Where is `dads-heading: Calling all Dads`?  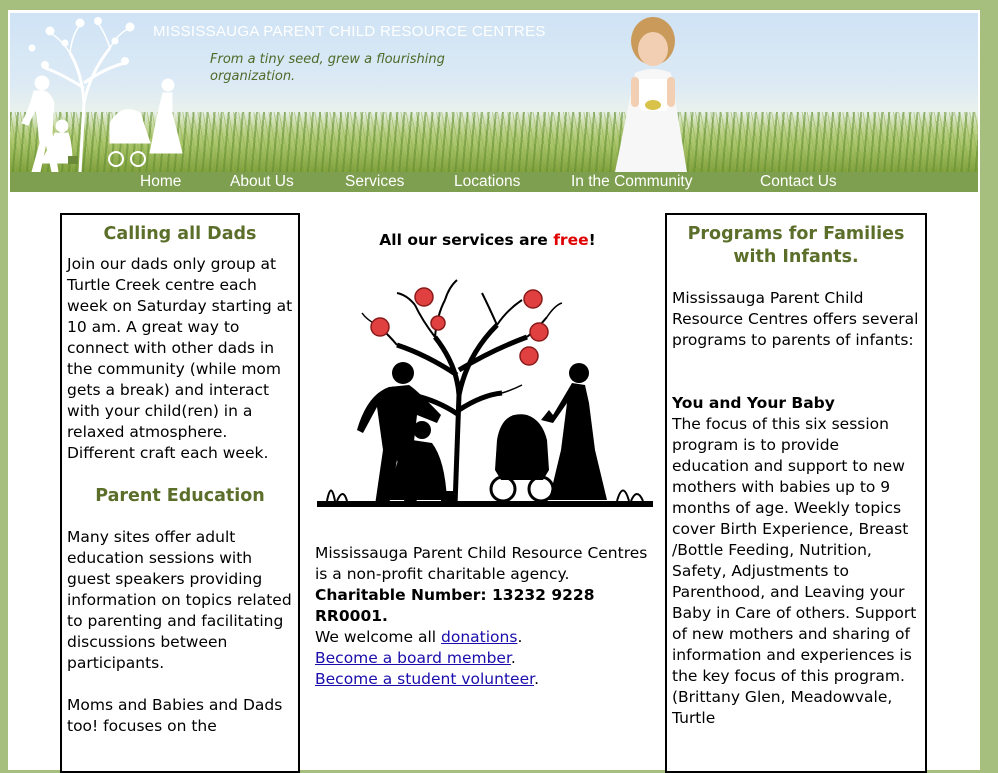 dads-heading: Calling all Dads is located at coordinates (180, 234).